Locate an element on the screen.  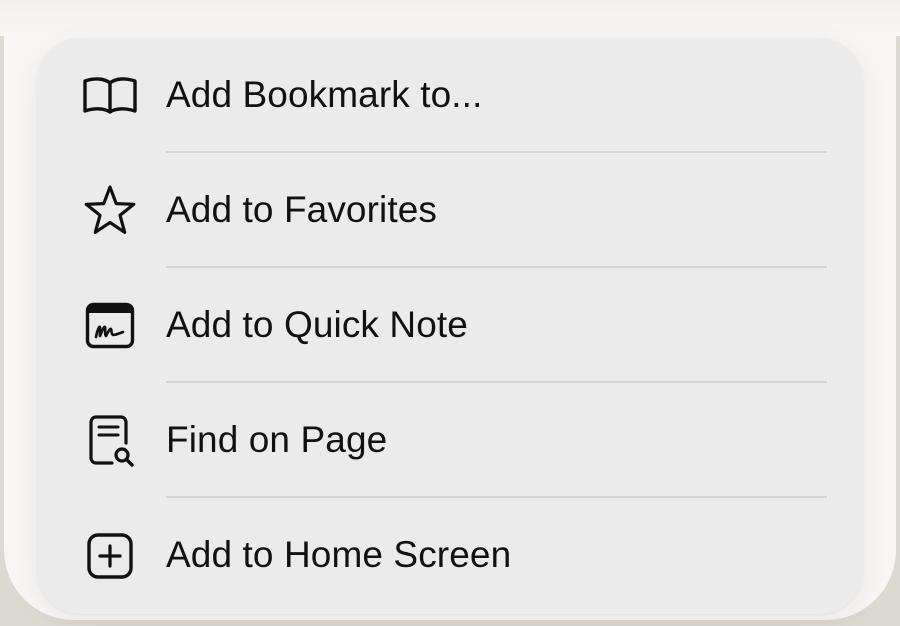
plus-square-icon is located at coordinates (110, 556).